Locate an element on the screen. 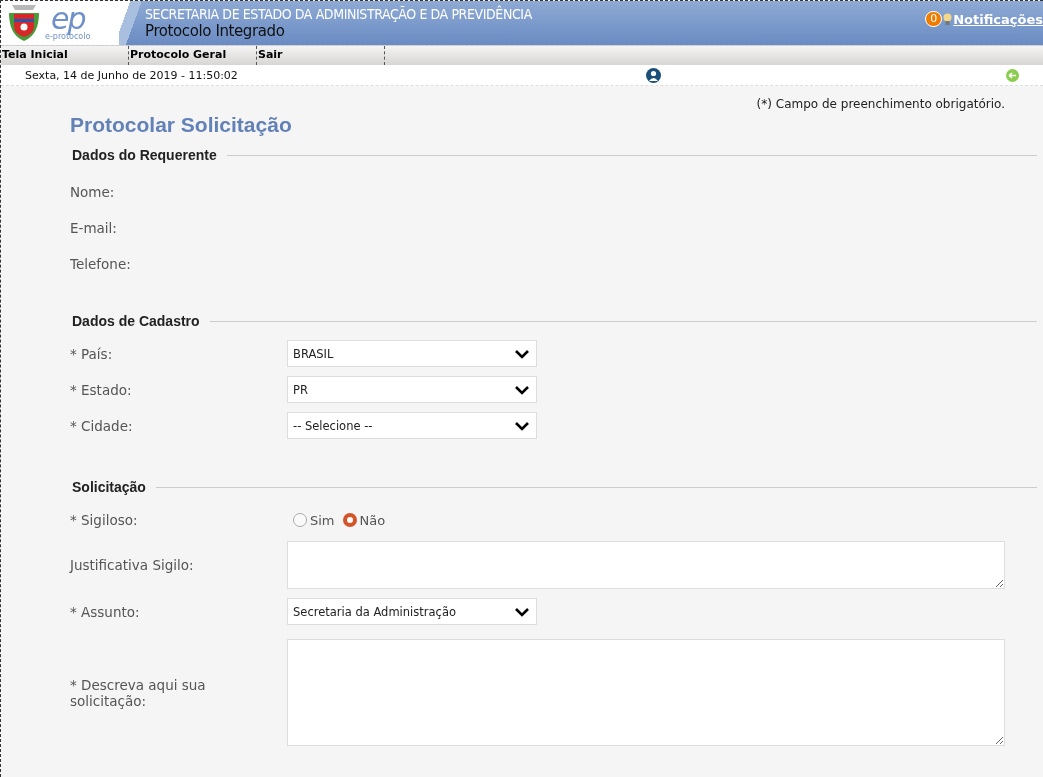  field-label: * Cidade: is located at coordinates (102, 425).